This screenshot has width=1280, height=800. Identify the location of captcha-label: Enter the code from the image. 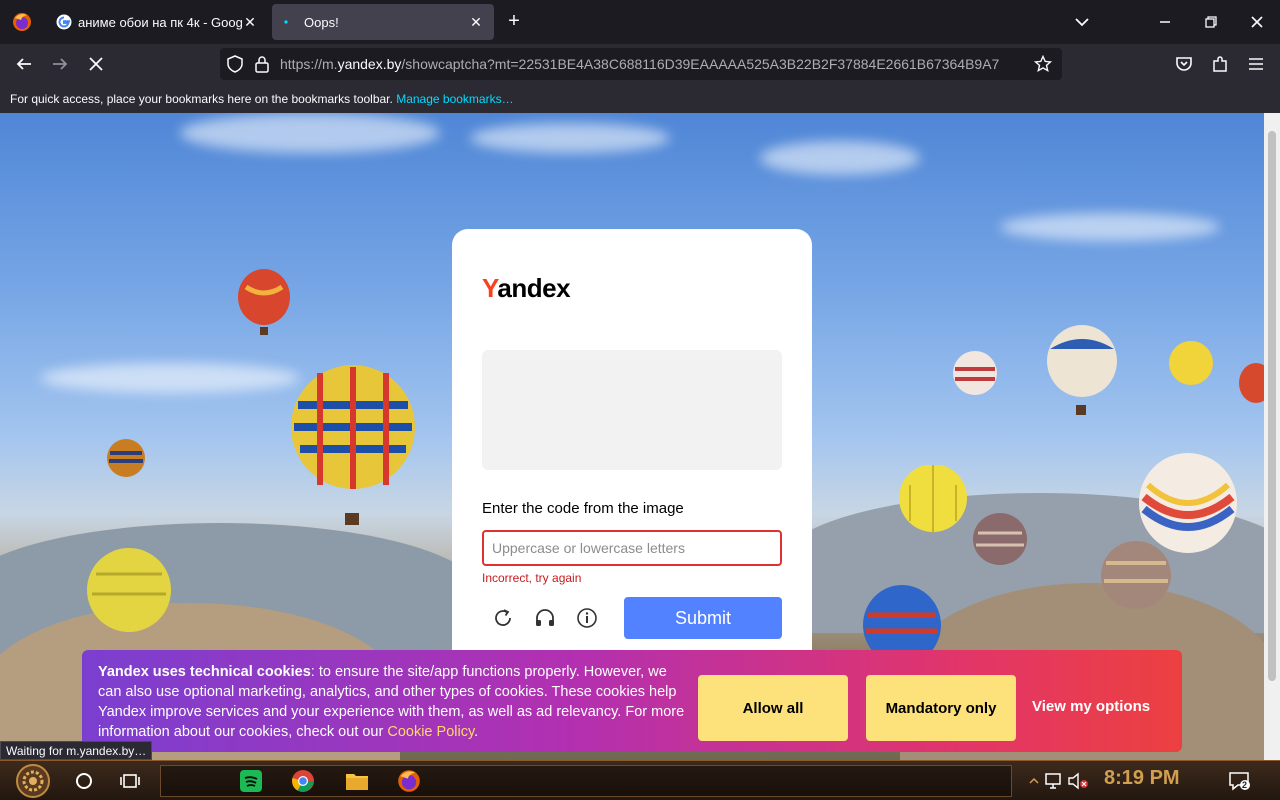
(583, 508).